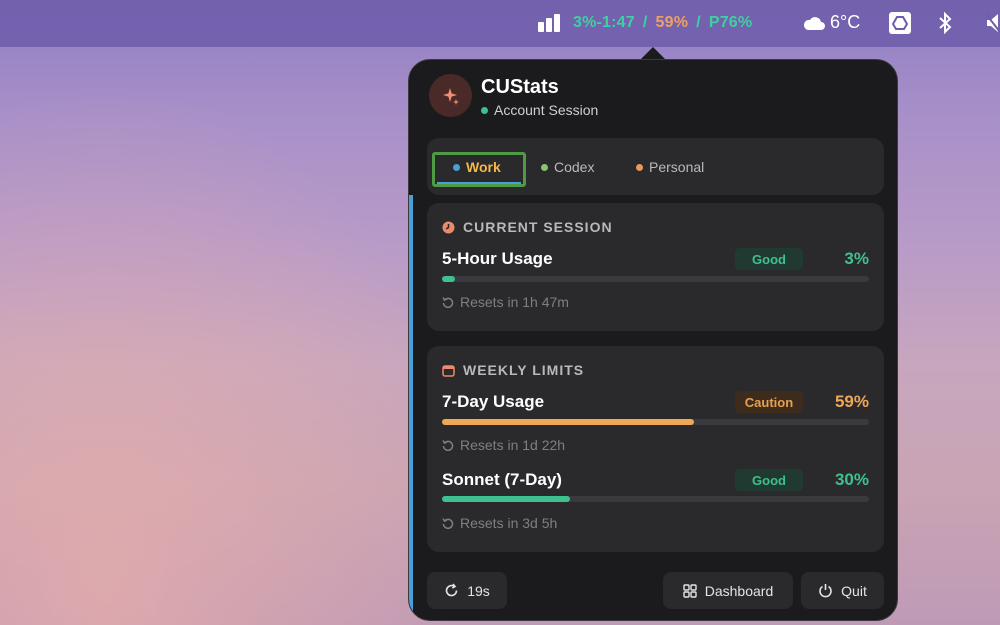  What do you see at coordinates (497, 258) in the screenshot?
I see `metric-name: 5-Hour Usage` at bounding box center [497, 258].